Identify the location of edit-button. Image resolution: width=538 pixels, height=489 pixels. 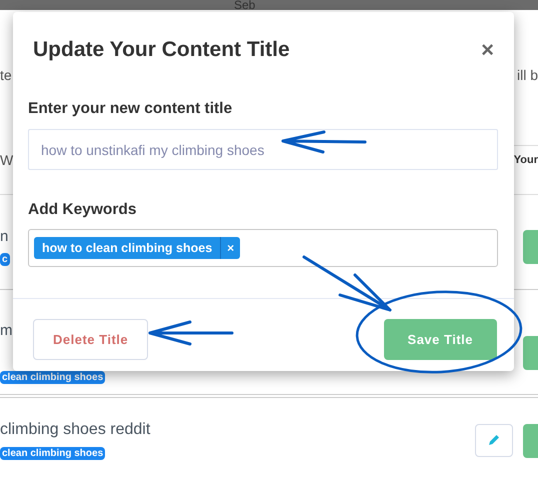
(494, 440).